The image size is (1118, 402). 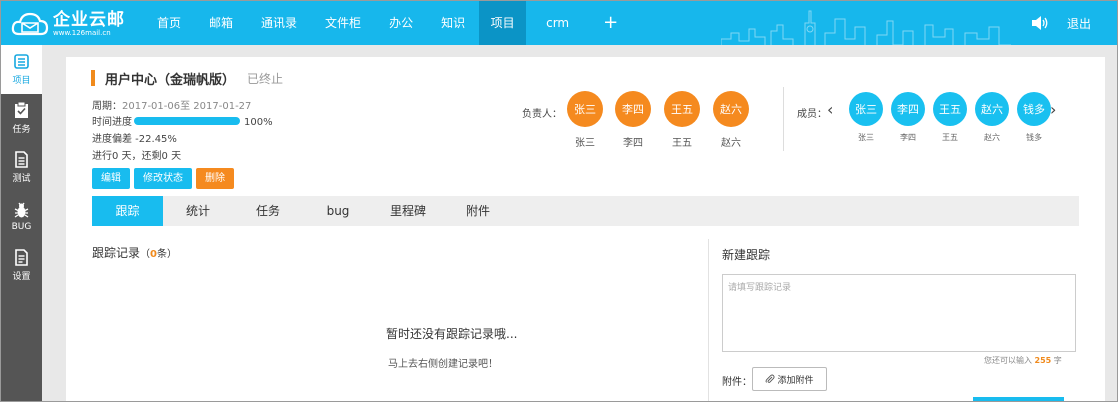 What do you see at coordinates (82, 32) in the screenshot?
I see `app-url: www.126mail.cn` at bounding box center [82, 32].